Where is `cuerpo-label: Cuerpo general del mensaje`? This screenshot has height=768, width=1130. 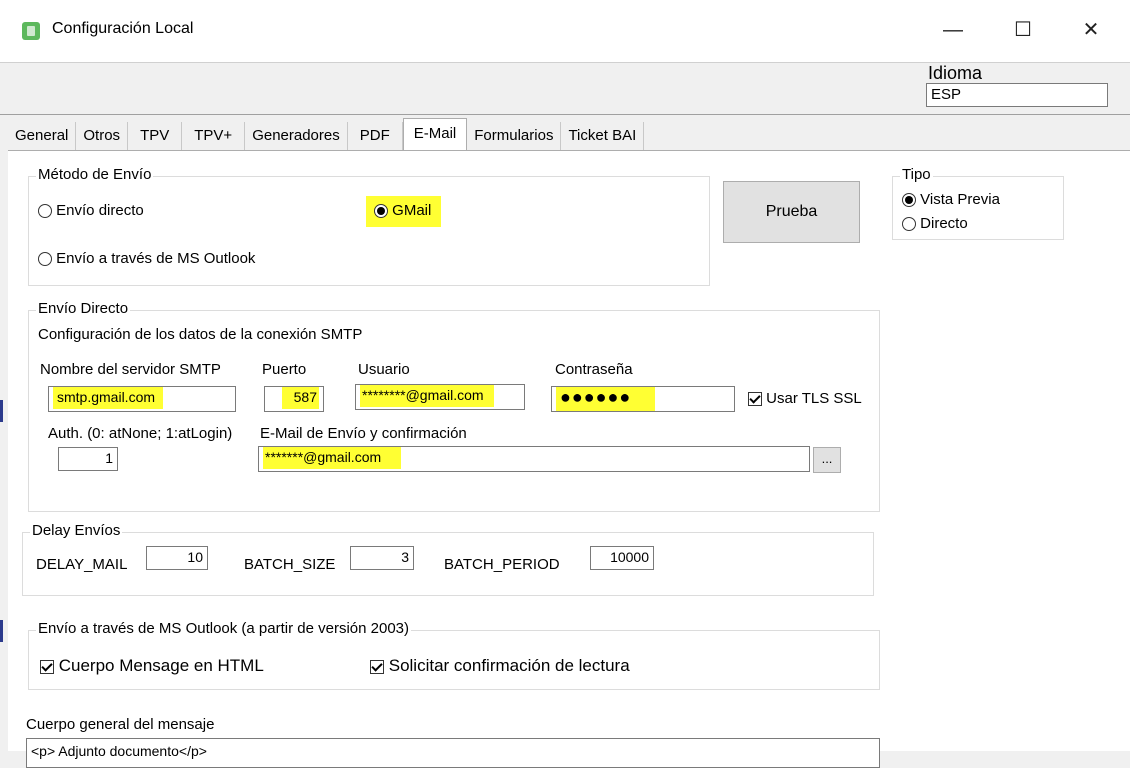
cuerpo-label: Cuerpo general del mensaje is located at coordinates (120, 724).